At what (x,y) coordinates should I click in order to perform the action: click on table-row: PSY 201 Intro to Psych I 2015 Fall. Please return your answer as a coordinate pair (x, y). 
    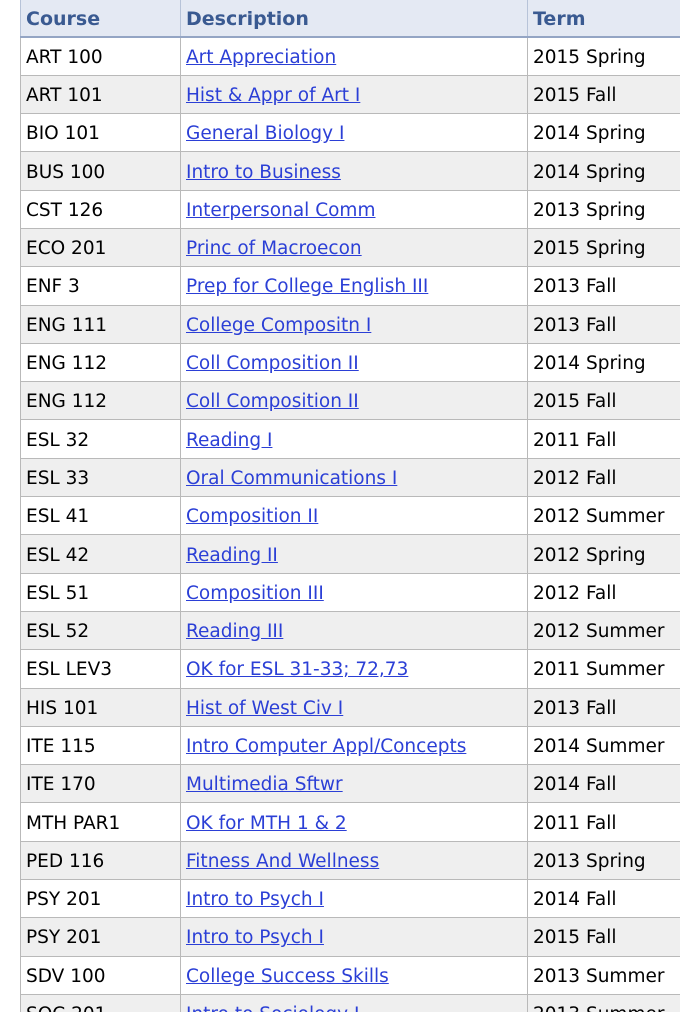
    Looking at the image, I should click on (350, 937).